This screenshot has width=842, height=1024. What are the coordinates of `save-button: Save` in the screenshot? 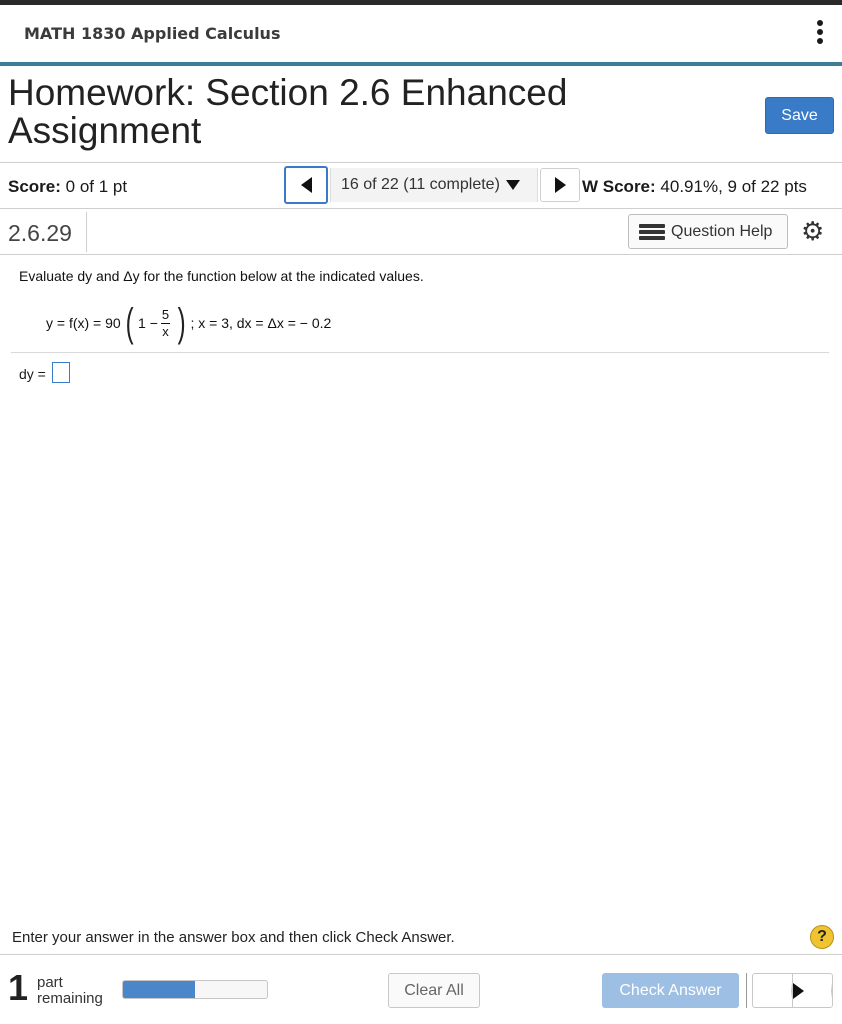 It's located at (799, 115).